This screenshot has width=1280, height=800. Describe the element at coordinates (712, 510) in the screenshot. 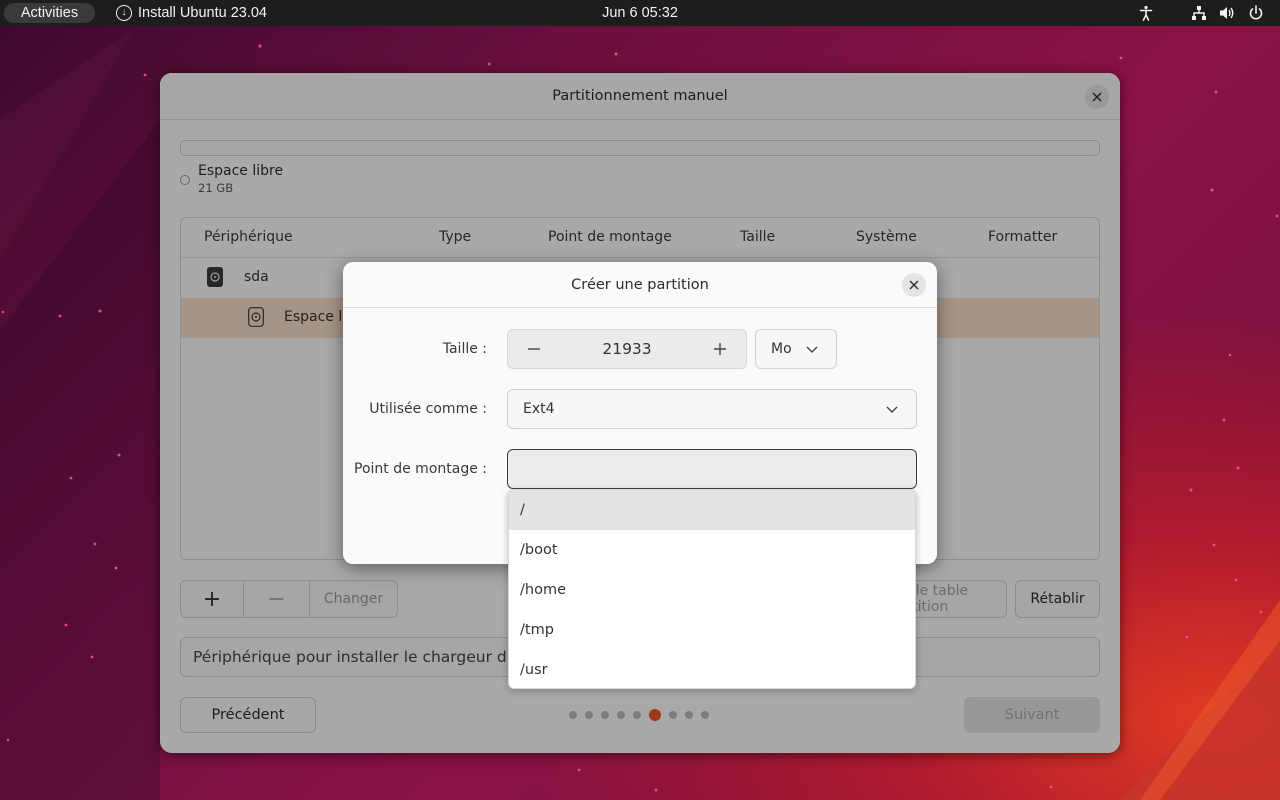

I see `dropdown-option-root: /` at that location.